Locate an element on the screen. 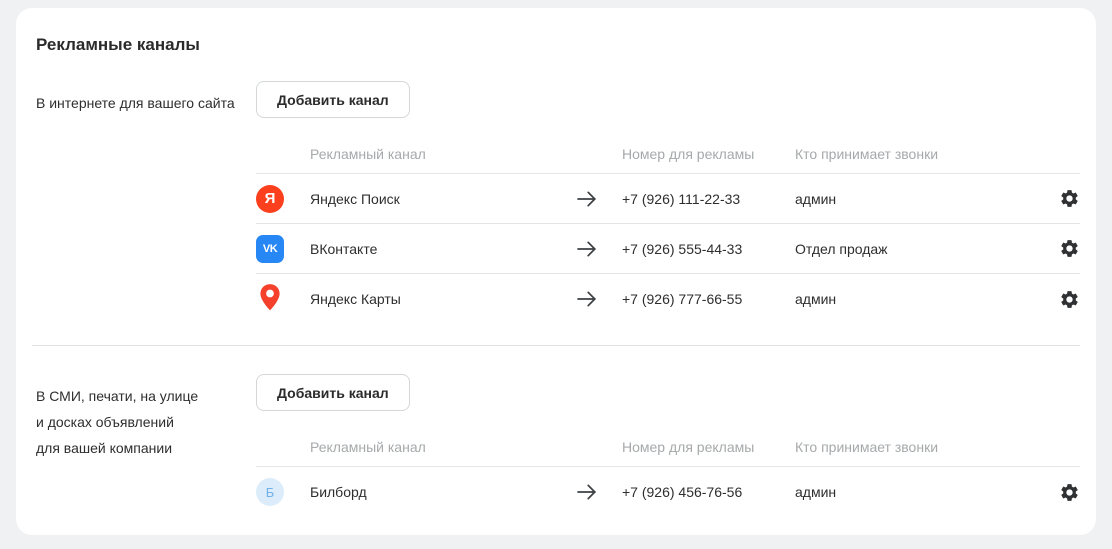 The width and height of the screenshot is (1112, 549). channel-name: Яндекс Поиск is located at coordinates (355, 198).